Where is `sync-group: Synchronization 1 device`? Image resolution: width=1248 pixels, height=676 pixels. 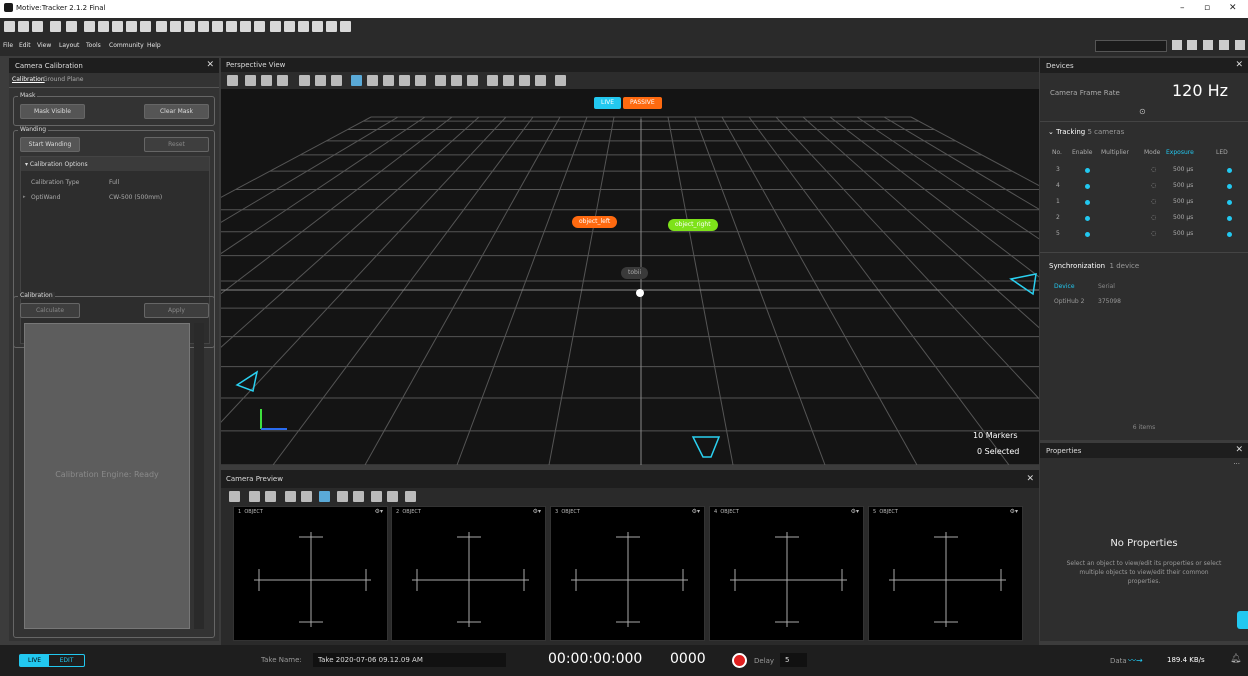 sync-group: Synchronization 1 device is located at coordinates (1094, 266).